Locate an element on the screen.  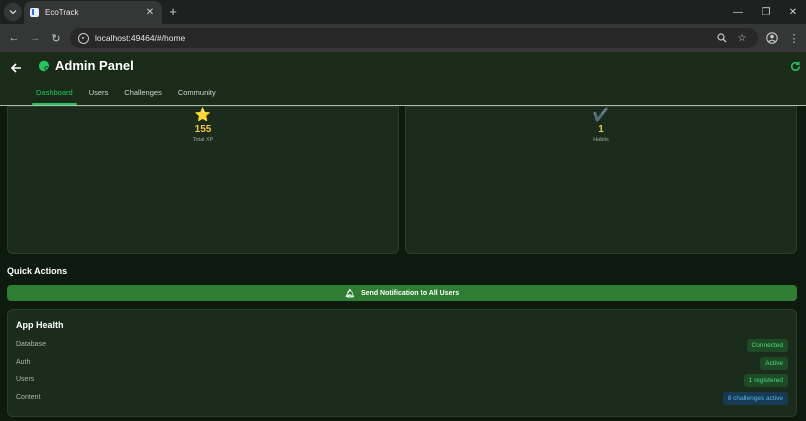
browser-tab: EcoTrack ✕ is located at coordinates (93, 12).